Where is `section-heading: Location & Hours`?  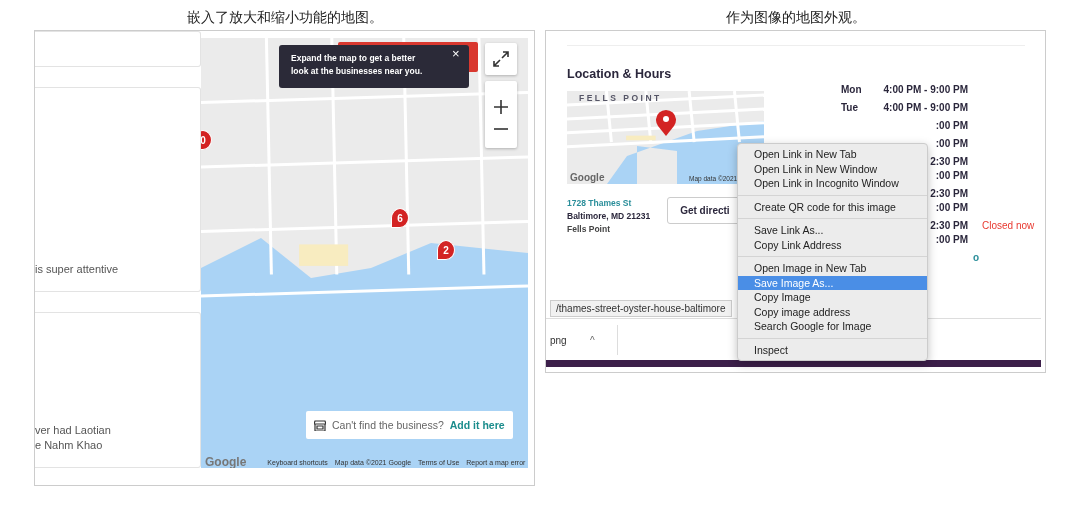 section-heading: Location & Hours is located at coordinates (620, 74).